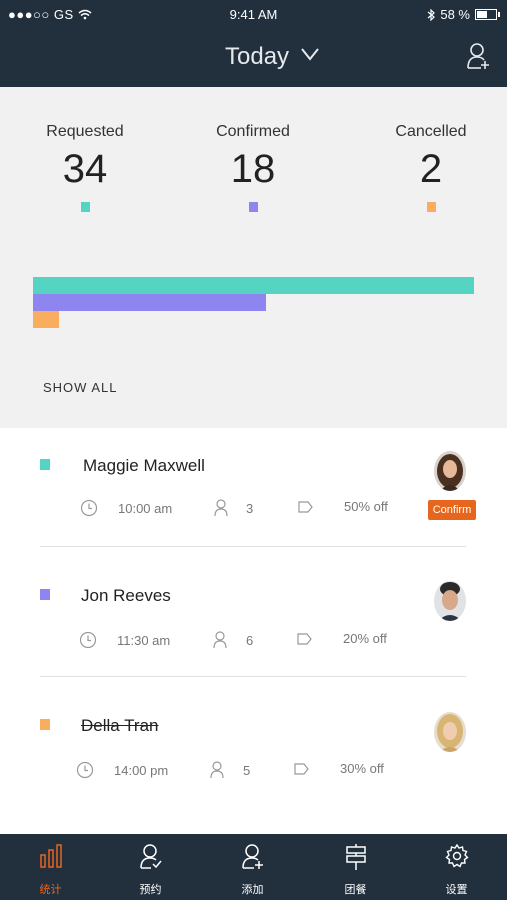 Image resolution: width=507 pixels, height=900 pixels. Describe the element at coordinates (232, 640) in the screenshot. I see `party-meta: 6` at that location.